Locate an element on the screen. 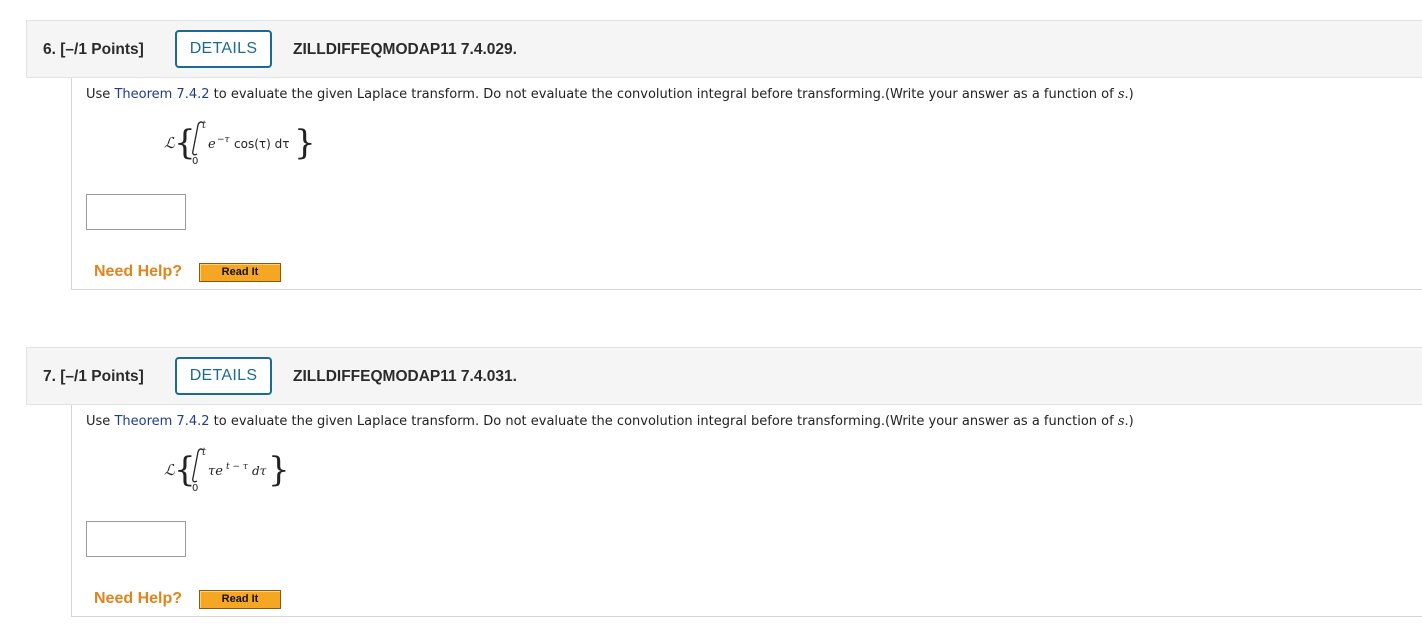 This screenshot has height=628, width=1422. integrand-exponent: t − τ is located at coordinates (237, 467).